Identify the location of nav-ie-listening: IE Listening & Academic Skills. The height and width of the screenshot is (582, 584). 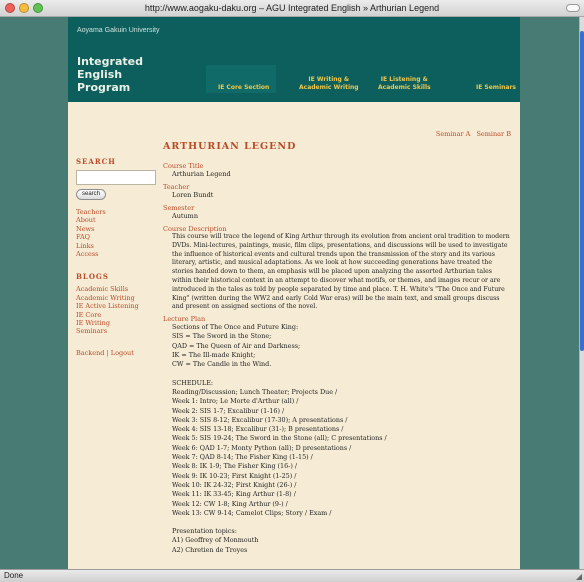
(404, 84).